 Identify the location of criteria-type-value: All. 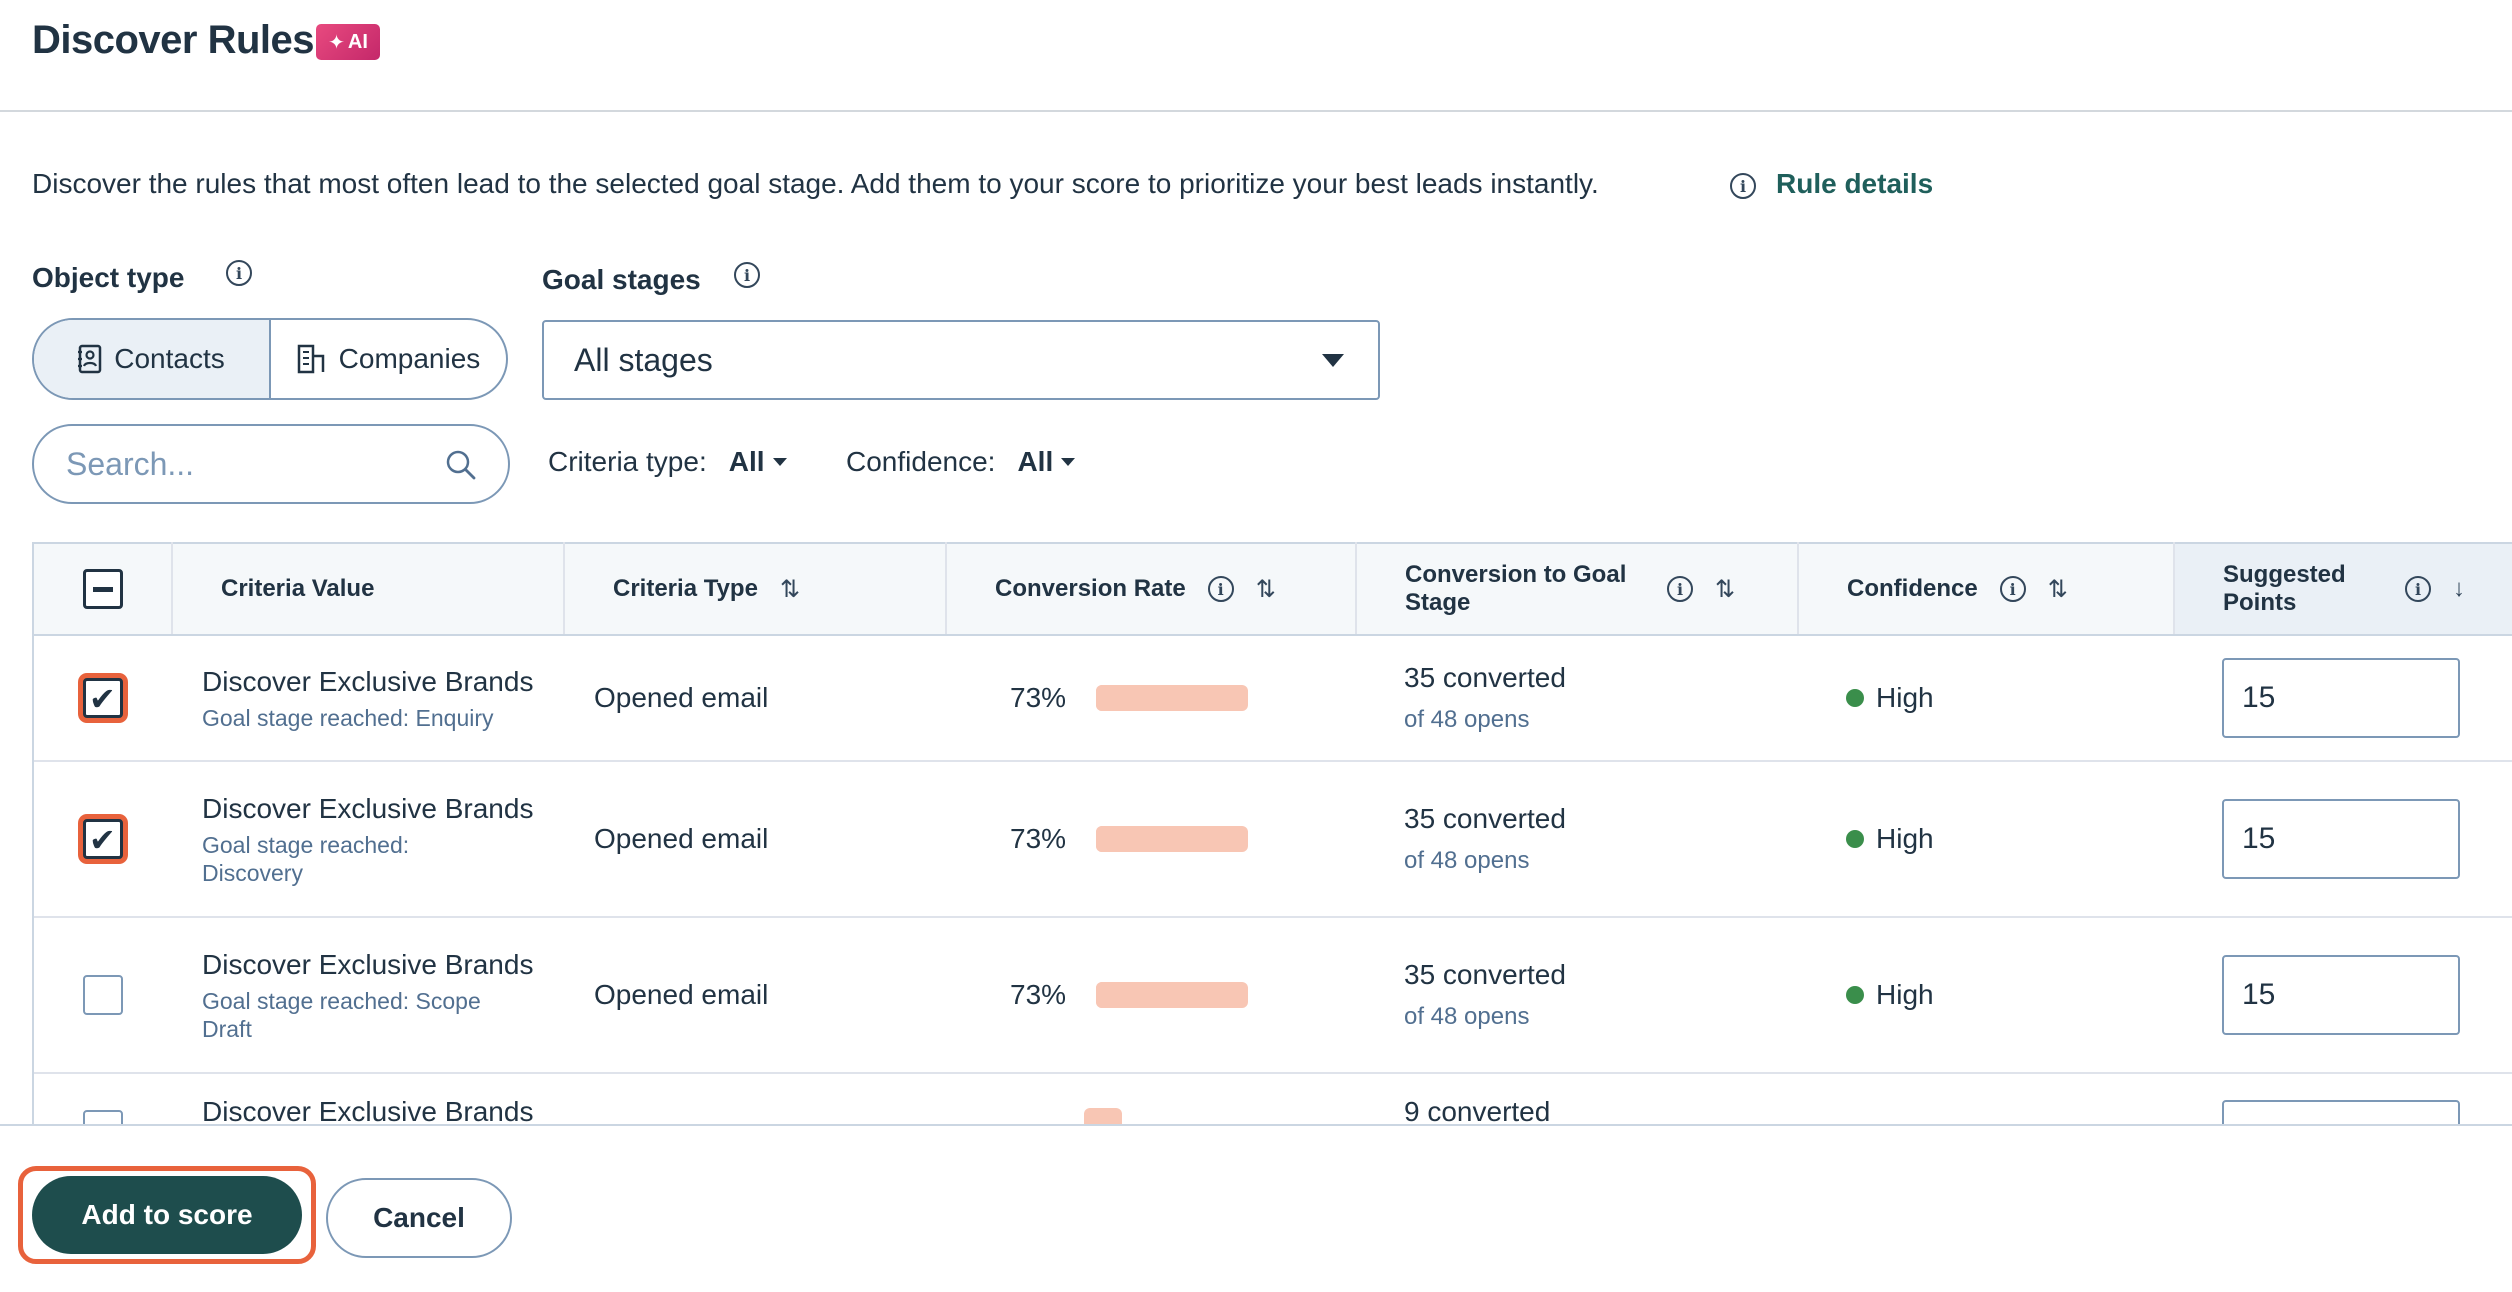
(746, 461).